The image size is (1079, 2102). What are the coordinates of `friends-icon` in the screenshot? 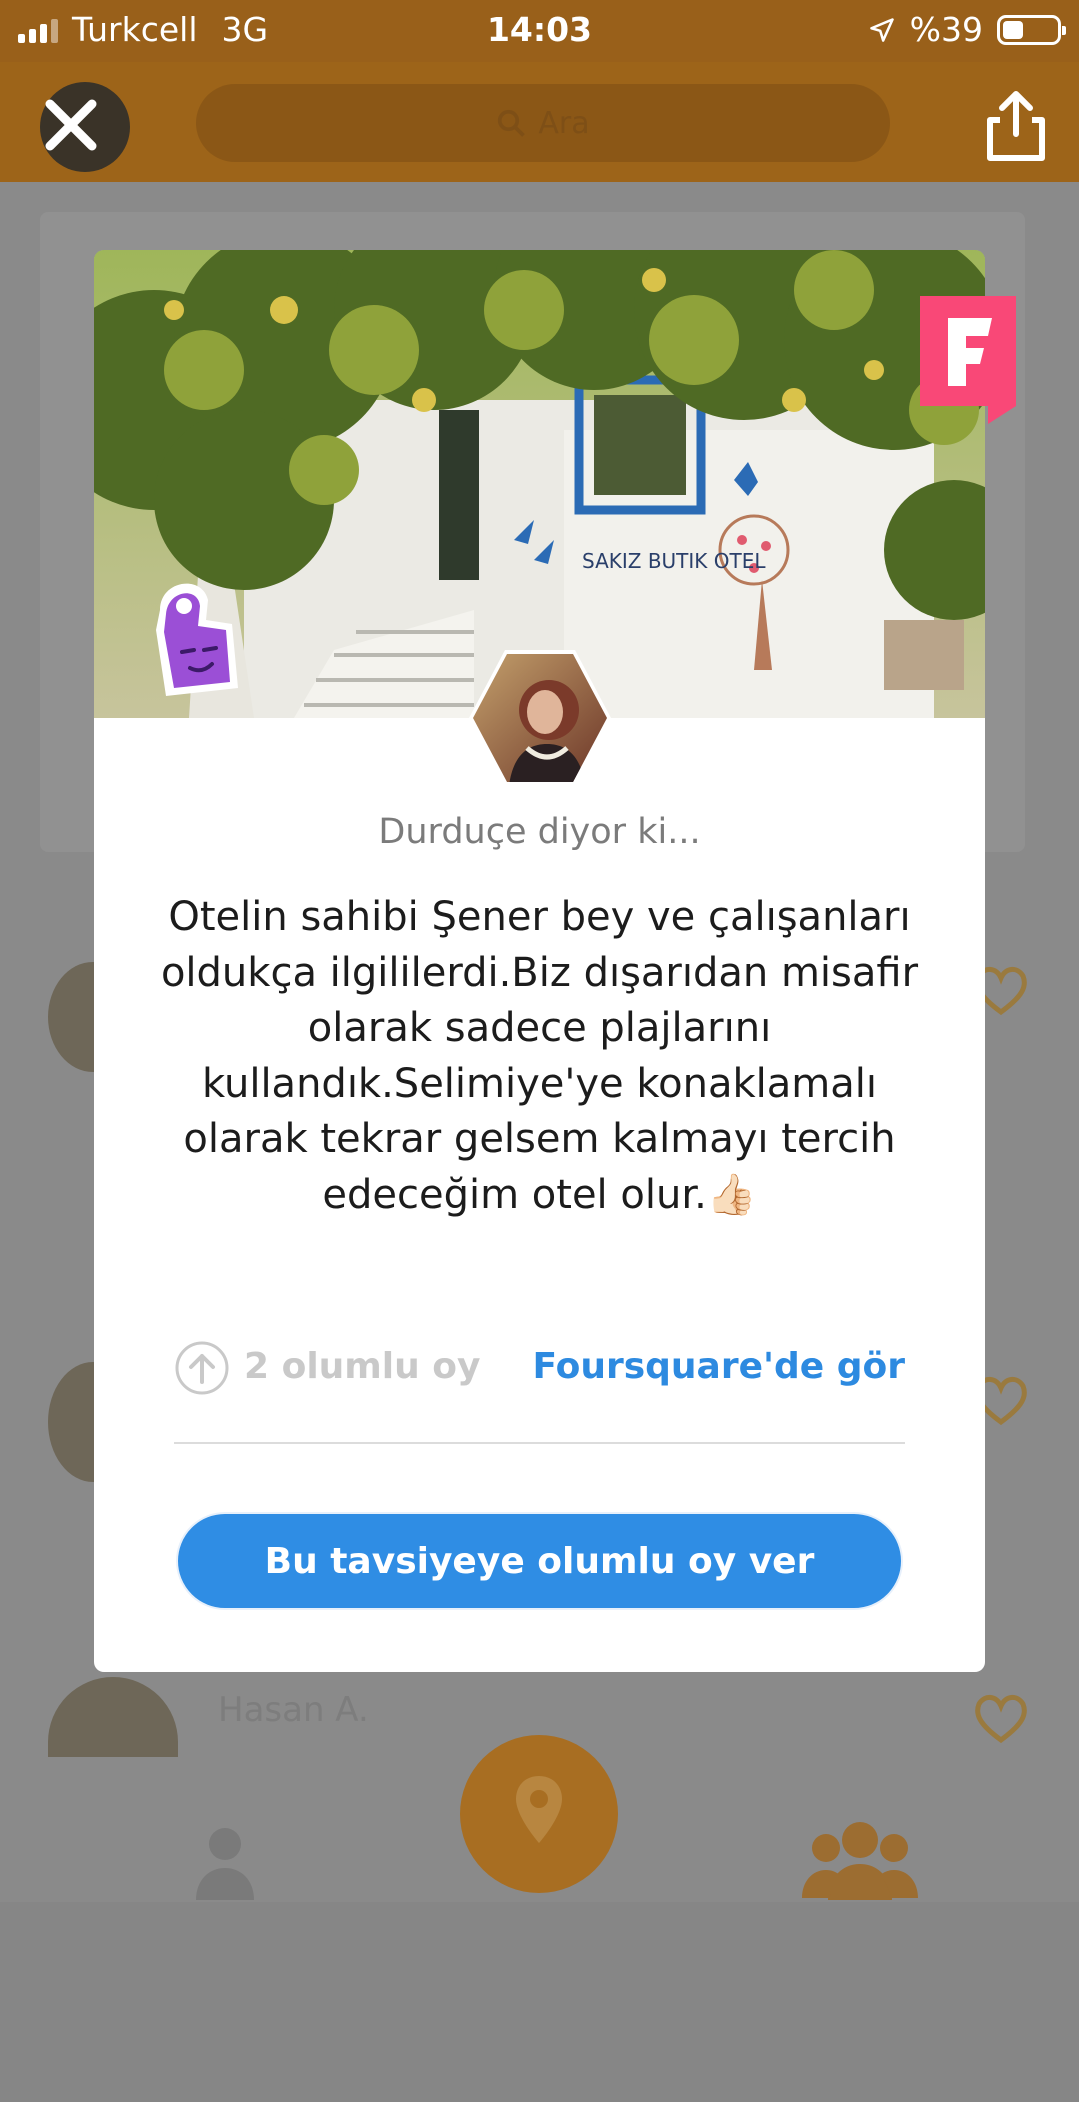 It's located at (860, 1857).